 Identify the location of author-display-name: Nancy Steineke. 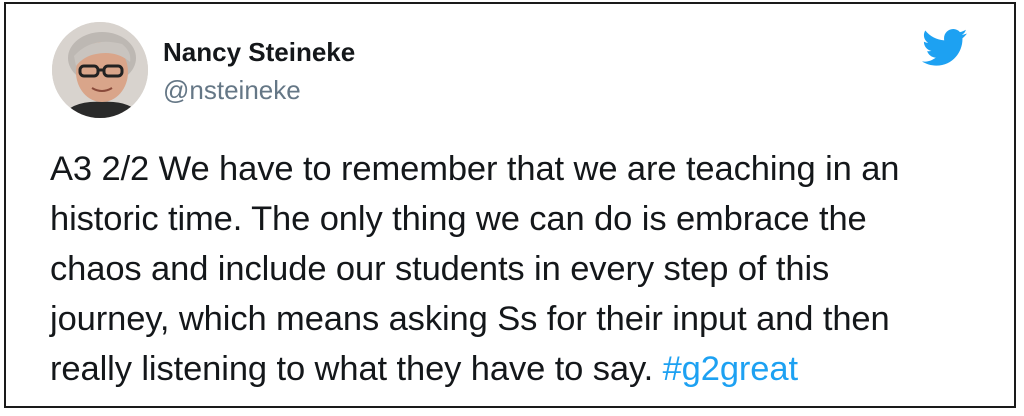
(259, 52).